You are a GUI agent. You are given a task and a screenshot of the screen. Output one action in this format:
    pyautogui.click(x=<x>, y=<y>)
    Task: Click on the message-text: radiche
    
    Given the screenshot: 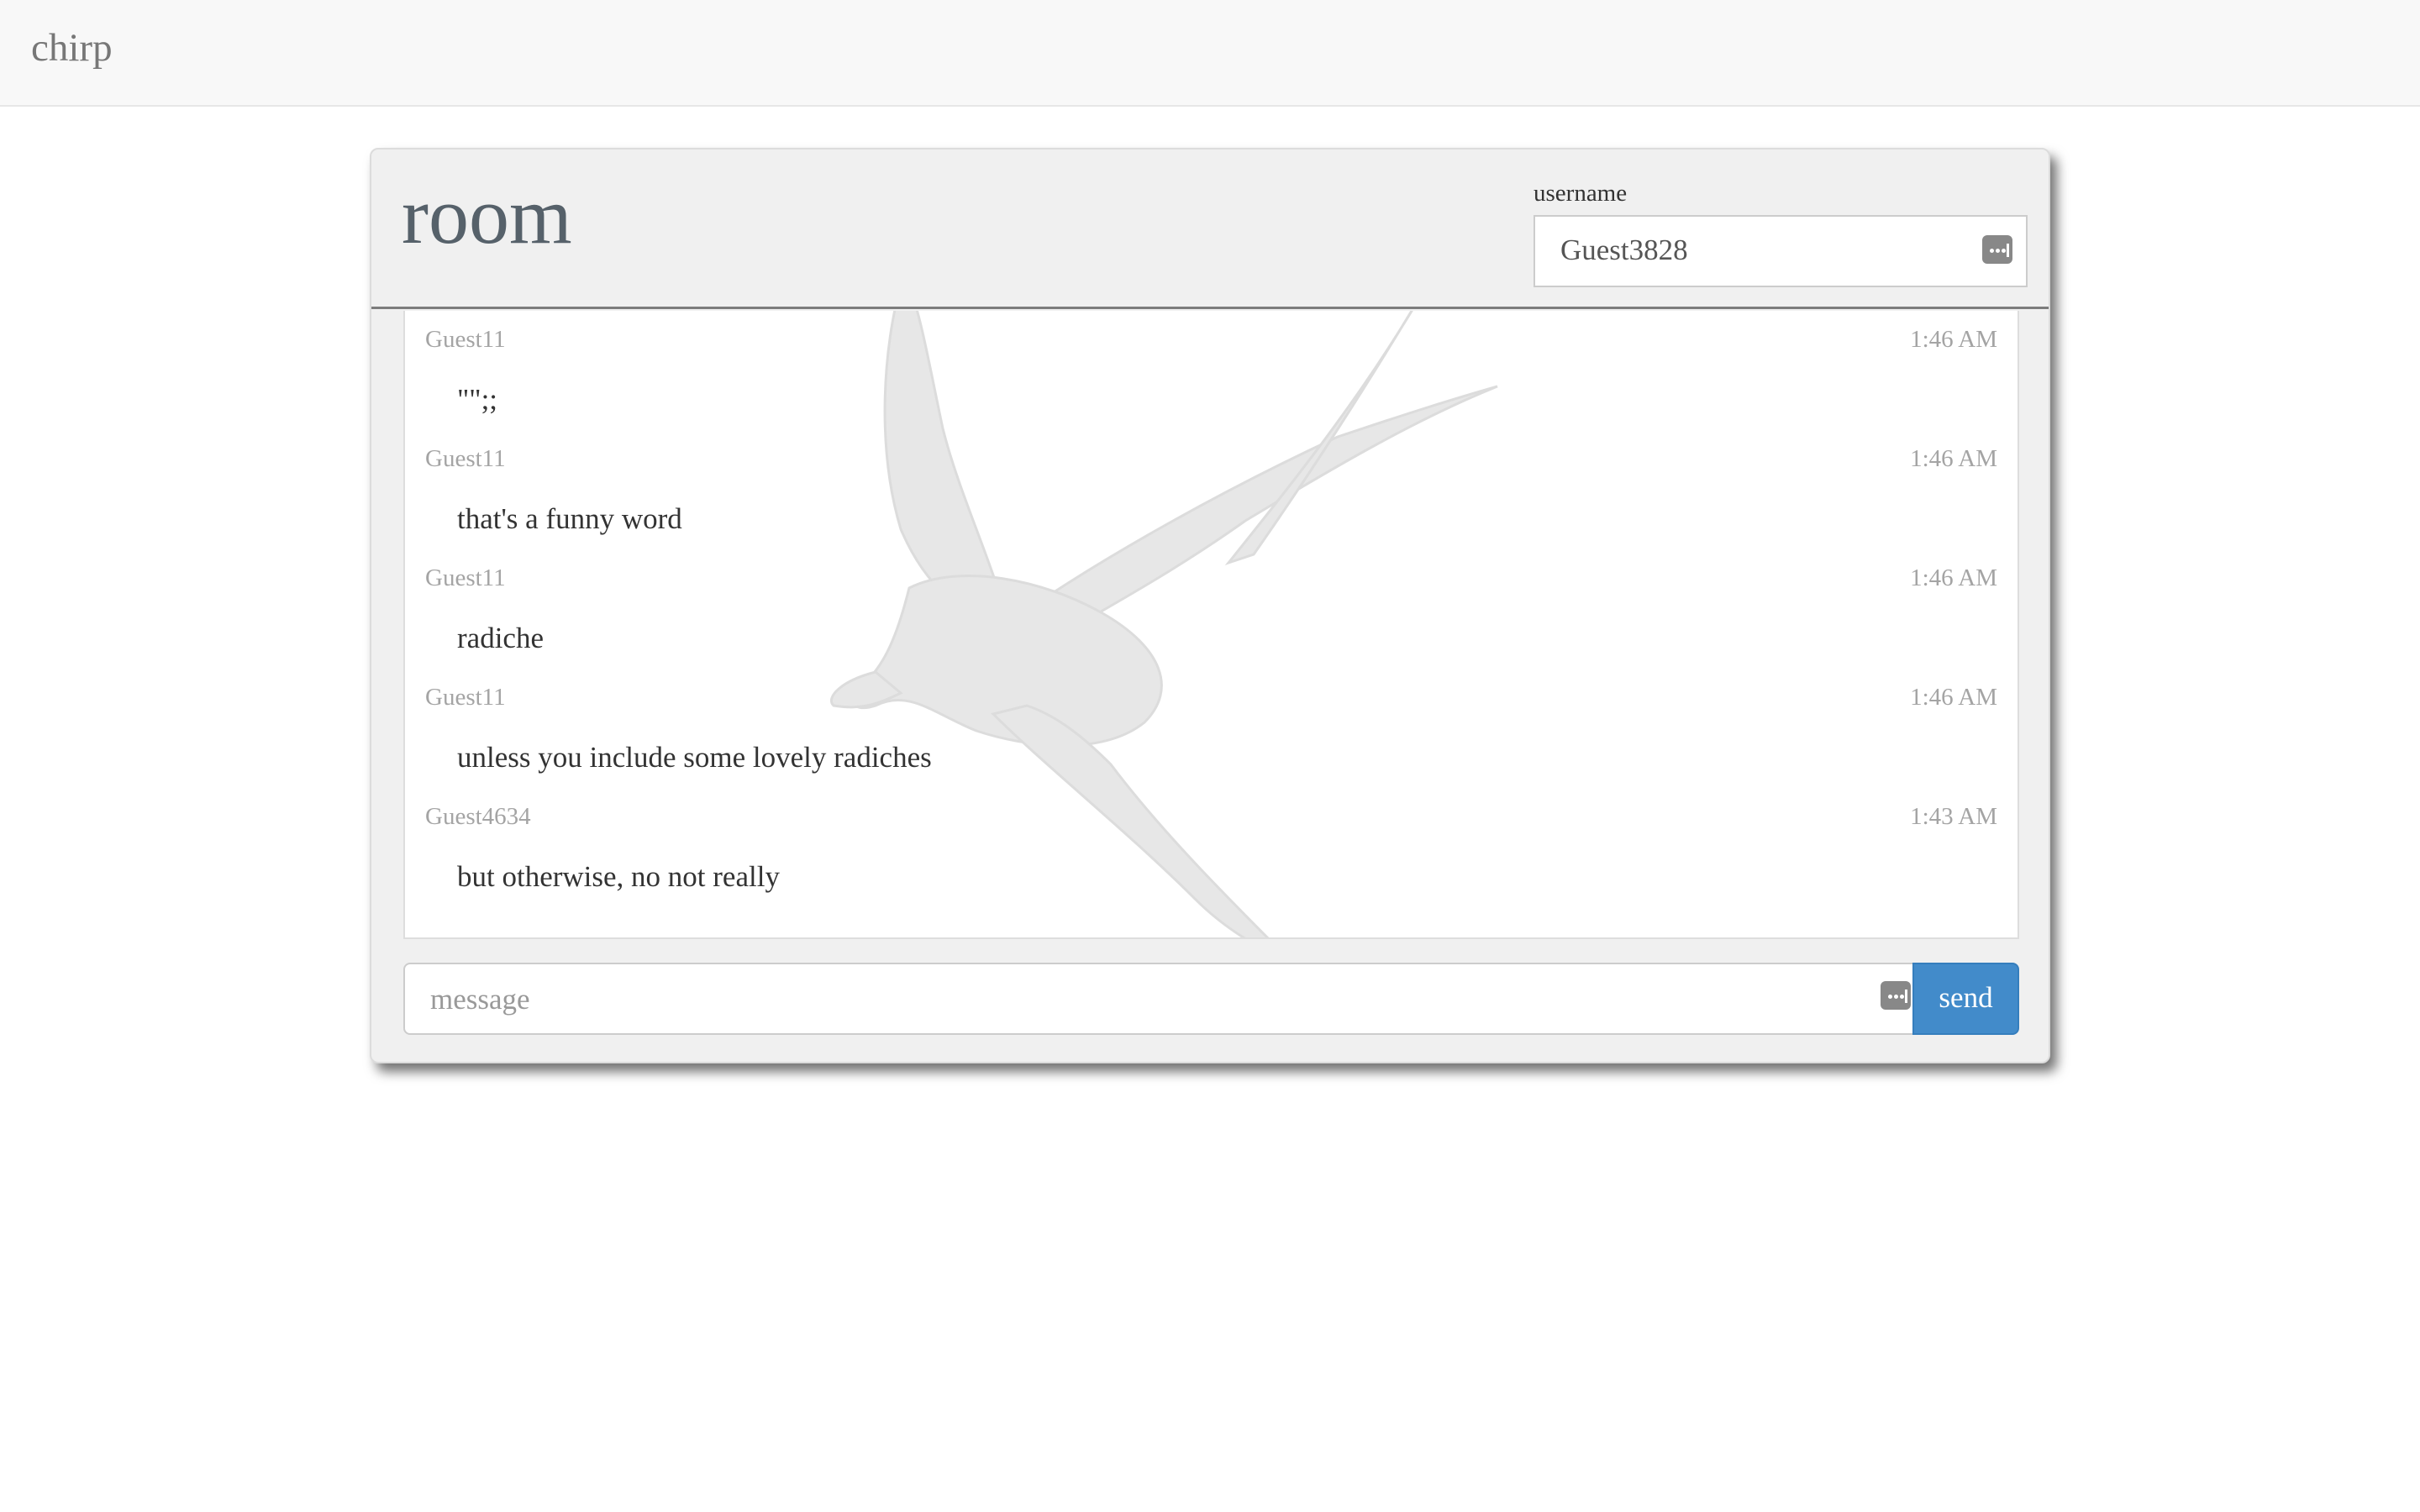 What is the action you would take?
    pyautogui.click(x=500, y=638)
    